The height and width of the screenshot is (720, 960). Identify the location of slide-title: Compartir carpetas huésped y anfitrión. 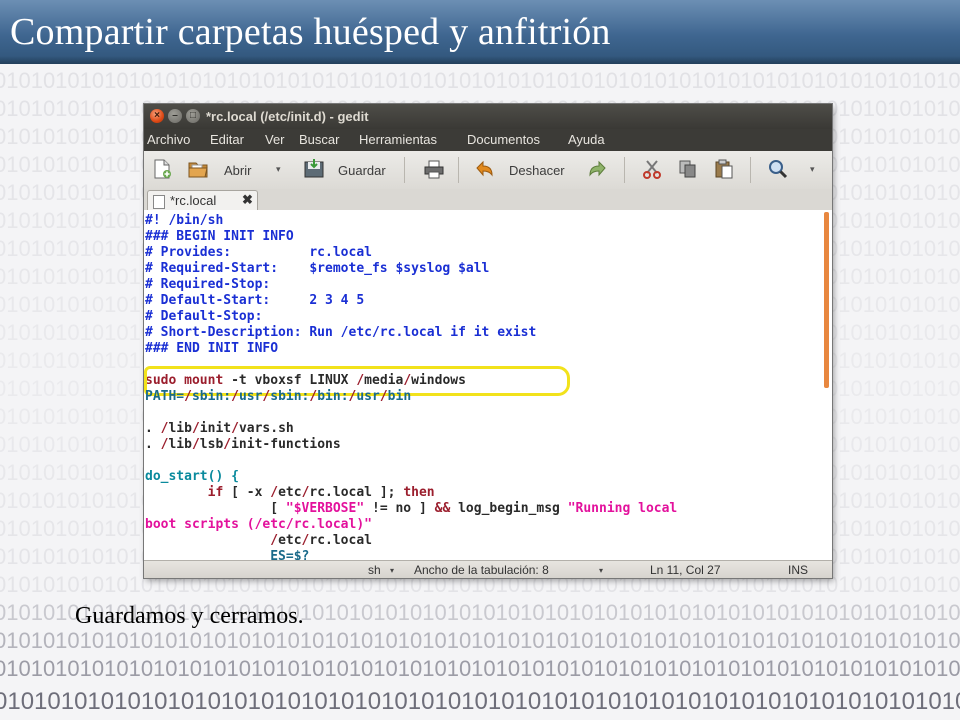
(310, 32).